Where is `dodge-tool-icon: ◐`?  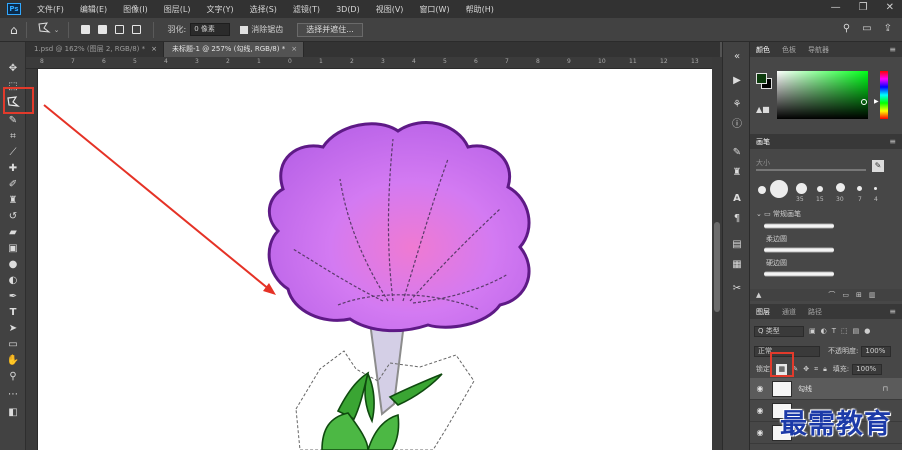
dodge-tool-icon: ◐ is located at coordinates (13, 280).